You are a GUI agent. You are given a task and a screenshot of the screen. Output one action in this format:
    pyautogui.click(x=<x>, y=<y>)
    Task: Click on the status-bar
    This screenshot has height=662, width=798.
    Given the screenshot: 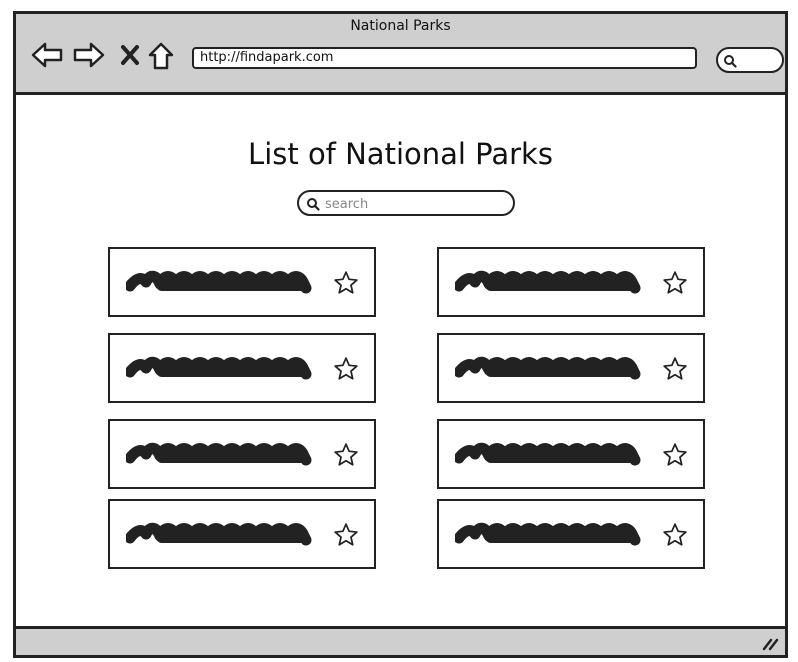 What is the action you would take?
    pyautogui.click(x=400, y=640)
    